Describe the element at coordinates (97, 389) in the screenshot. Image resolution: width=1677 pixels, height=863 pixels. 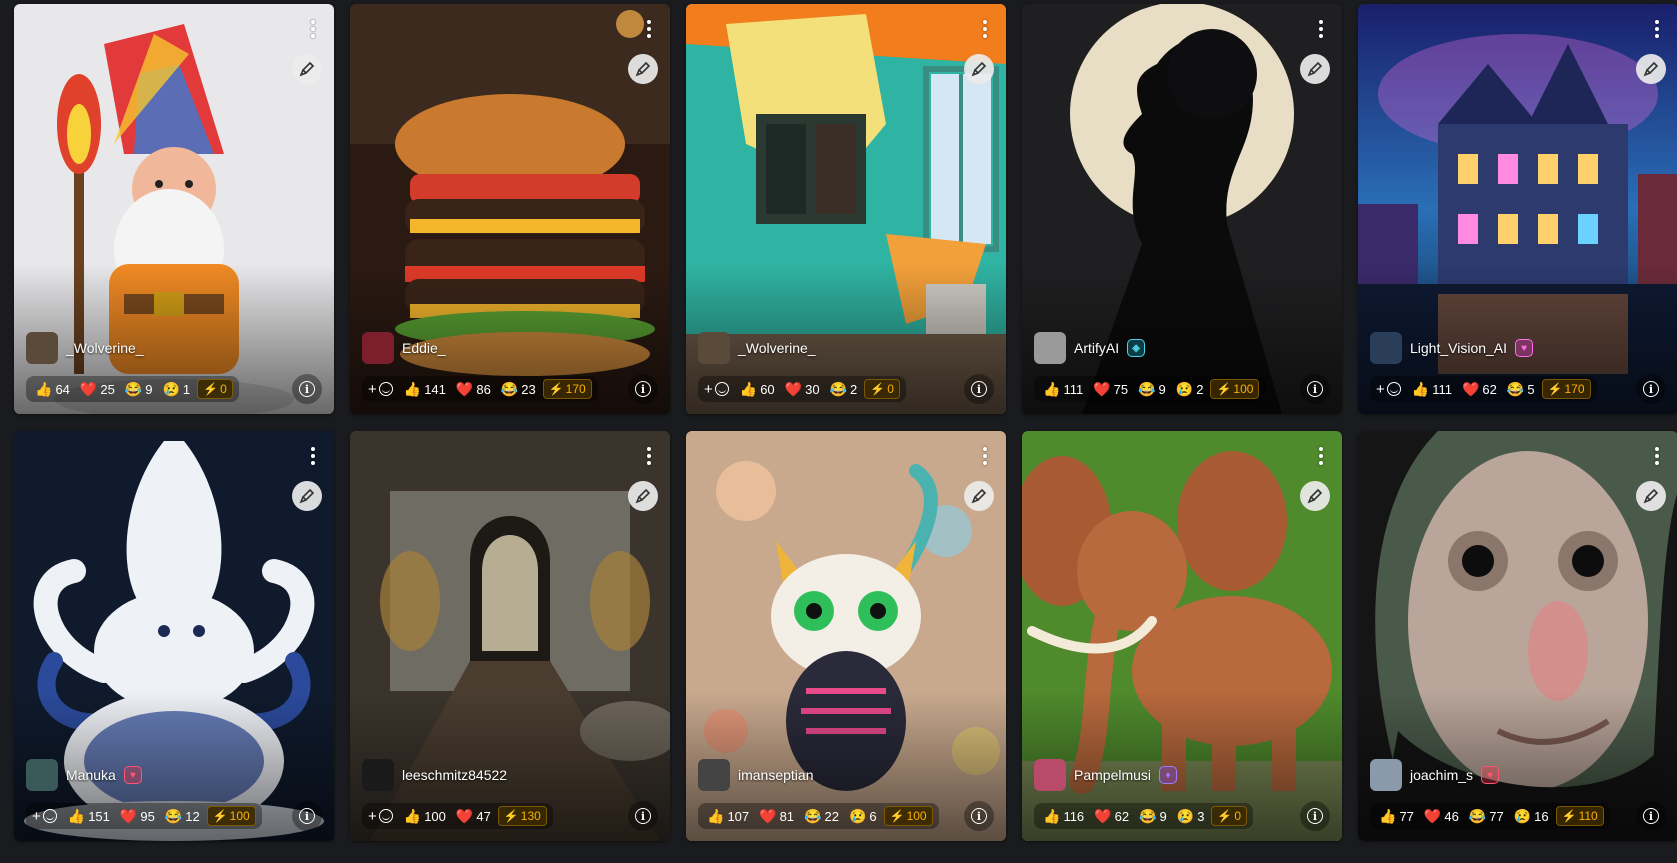
I see `reaction-button: ❤️ 25` at that location.